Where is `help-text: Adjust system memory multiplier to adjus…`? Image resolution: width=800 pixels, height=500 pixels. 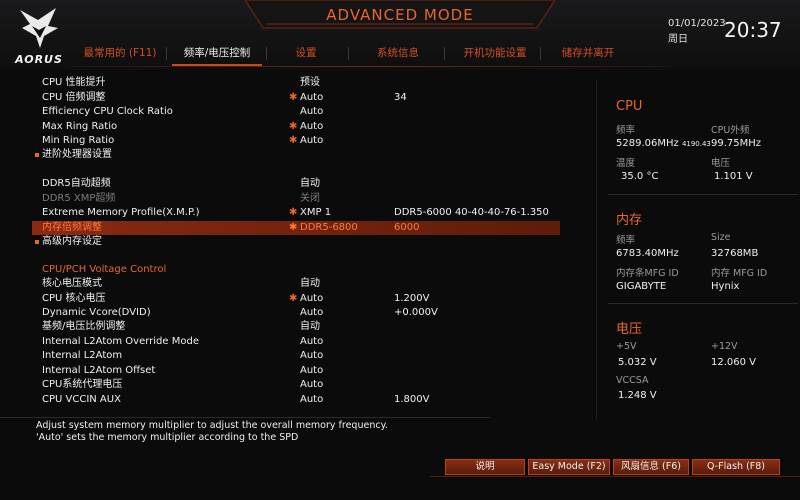 help-text: Adjust system memory multiplier to adjus… is located at coordinates (316, 432).